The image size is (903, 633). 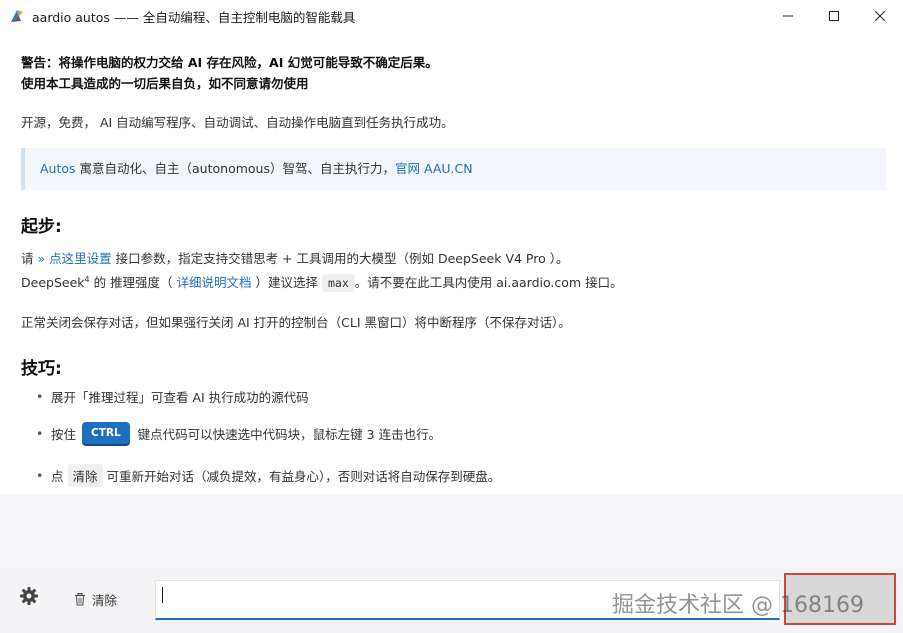 I want to click on quote-text: 寓意自动化、自主（autonomous）智驾、自主执行力，, so click(x=235, y=168).